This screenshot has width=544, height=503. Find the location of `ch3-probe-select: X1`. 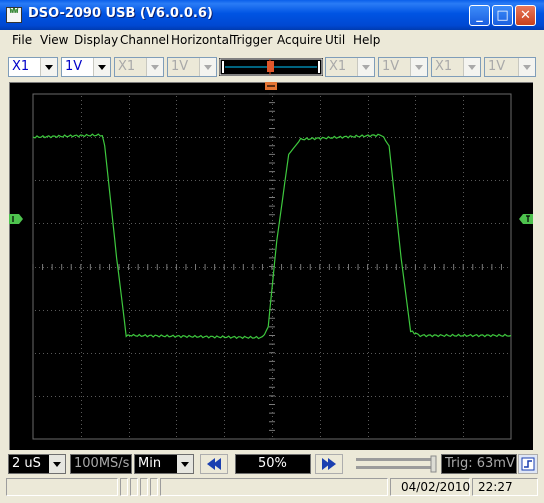

ch3-probe-select: X1 is located at coordinates (350, 67).